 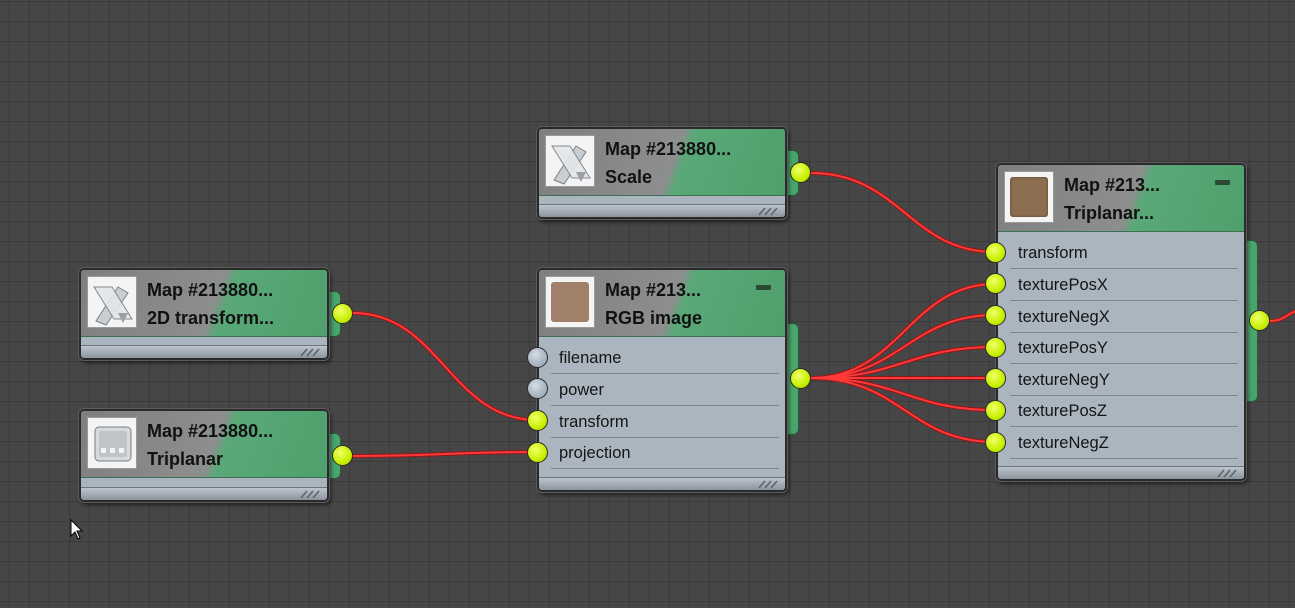 What do you see at coordinates (537, 420) in the screenshot?
I see `rgb-input-port-transform` at bounding box center [537, 420].